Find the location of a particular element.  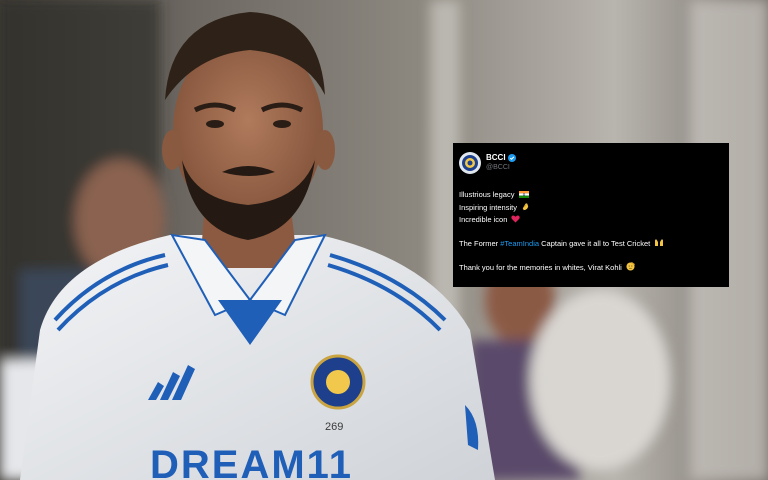

jersey-number: 269 is located at coordinates (334, 427).